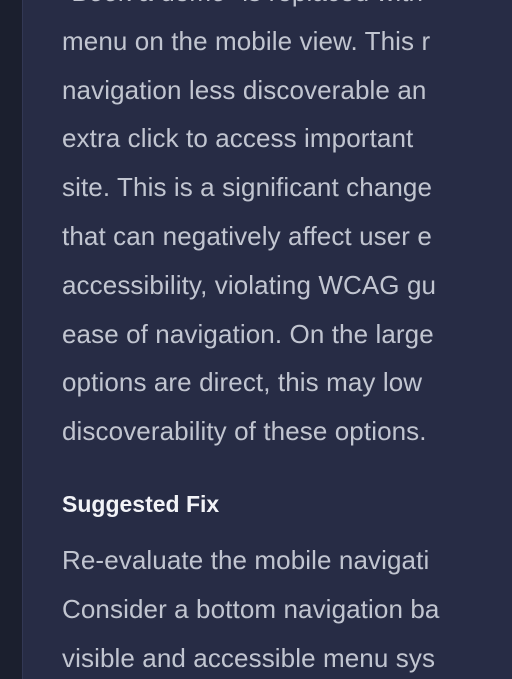 The height and width of the screenshot is (679, 512). I want to click on description-line: accessibility, violating WCAG gu, so click(249, 284).